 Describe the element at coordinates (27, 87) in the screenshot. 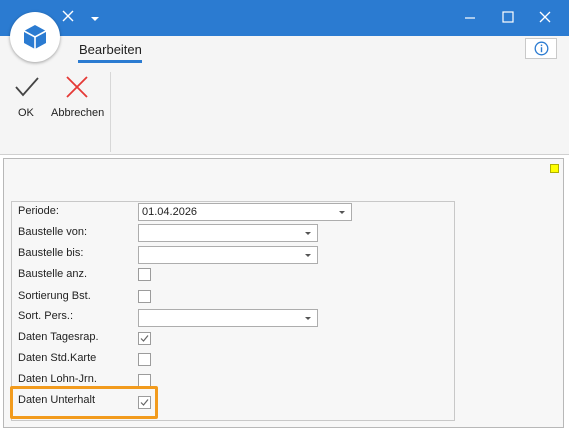

I see `checkmark-icon` at that location.